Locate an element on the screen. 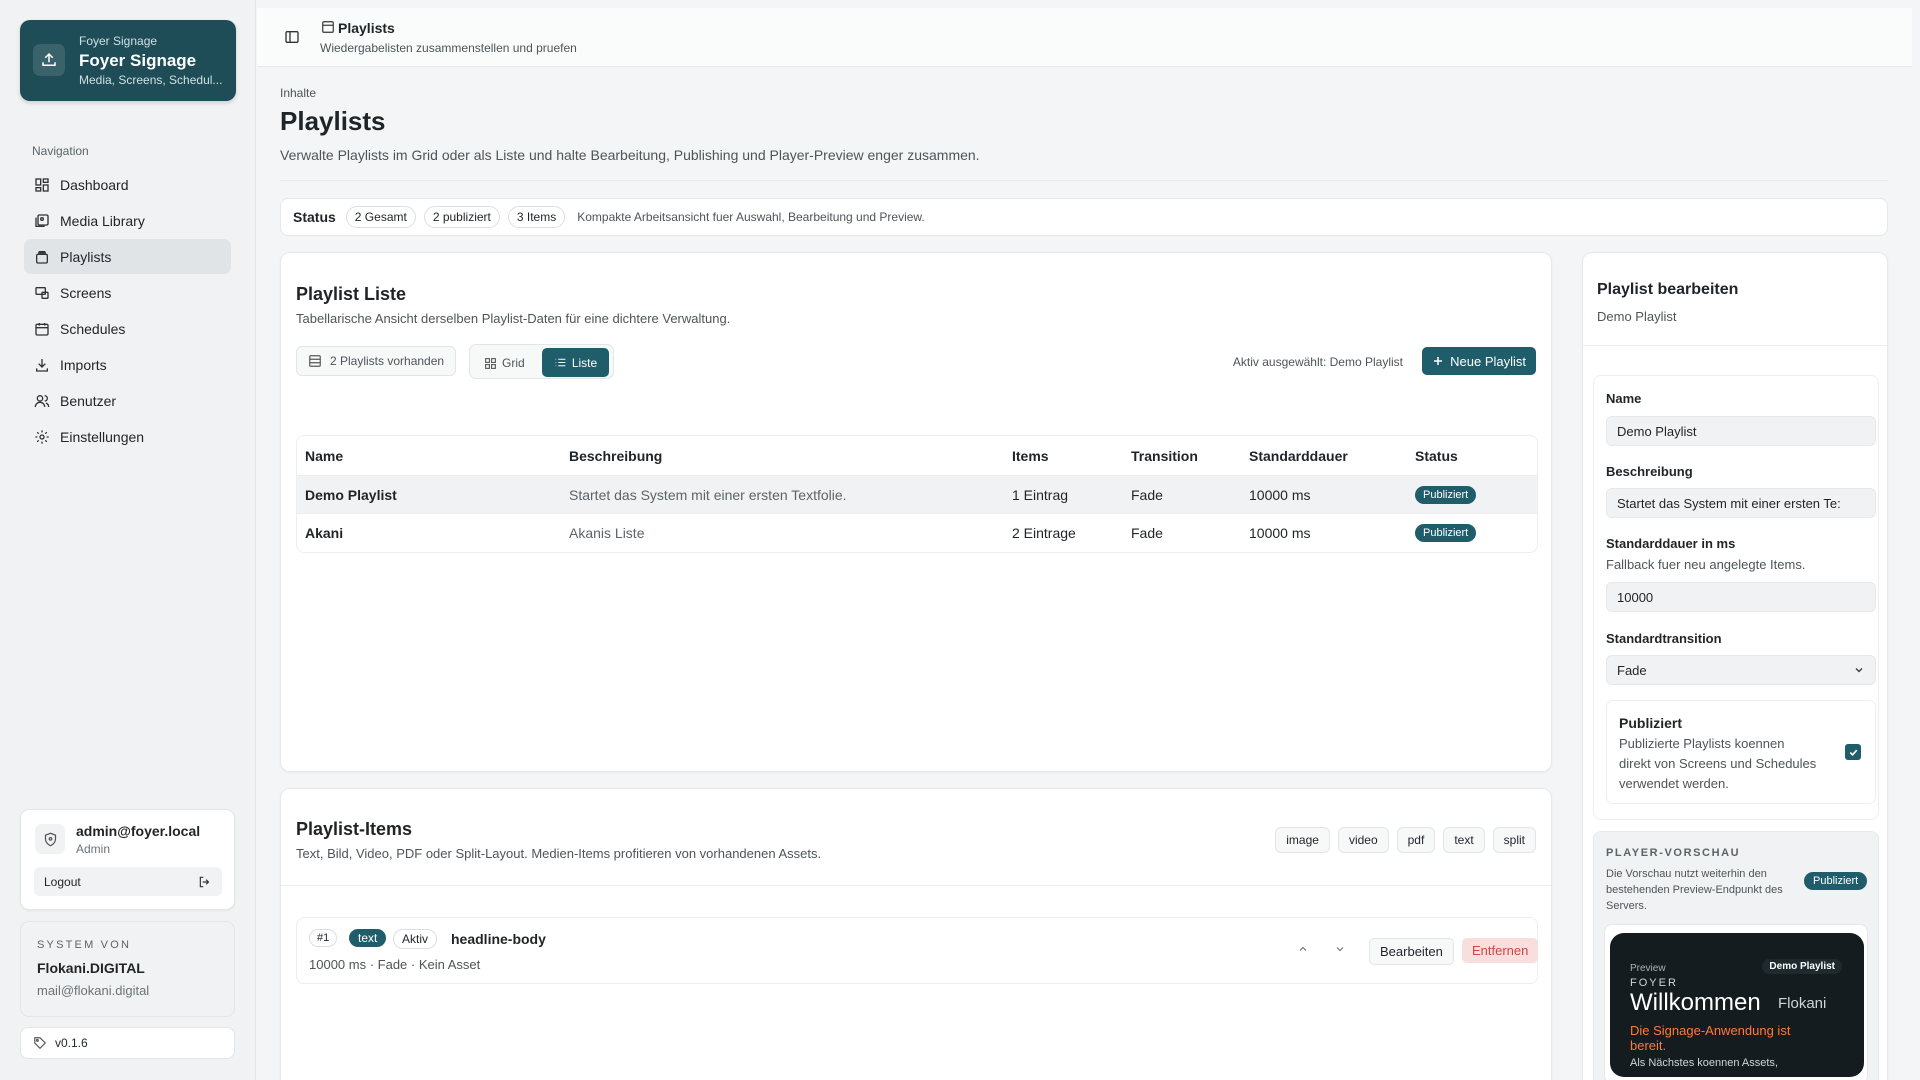  grid-icon is located at coordinates (490, 363).